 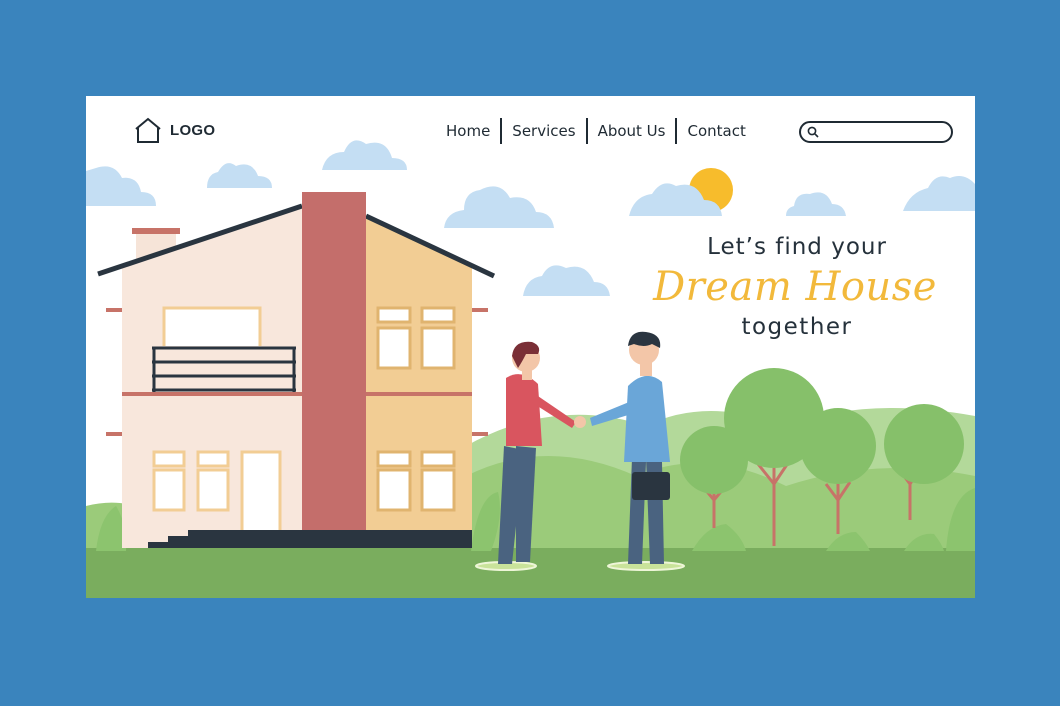 I want to click on hero-headline: Dream House, so click(x=795, y=287).